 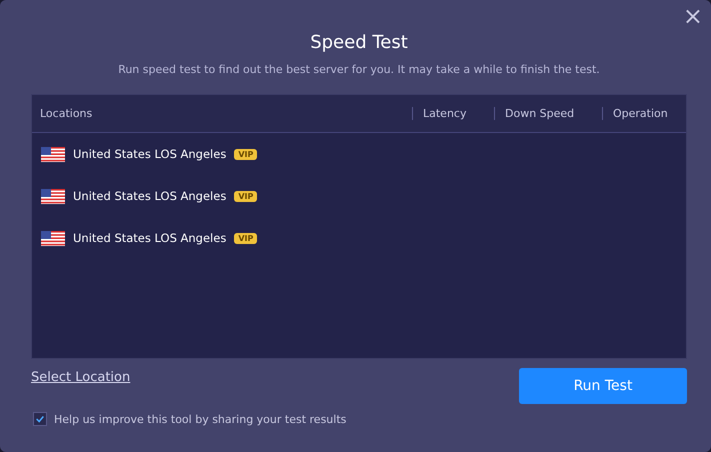 I want to click on share-label: Help us improve this tool by sharing your test results, so click(x=200, y=419).